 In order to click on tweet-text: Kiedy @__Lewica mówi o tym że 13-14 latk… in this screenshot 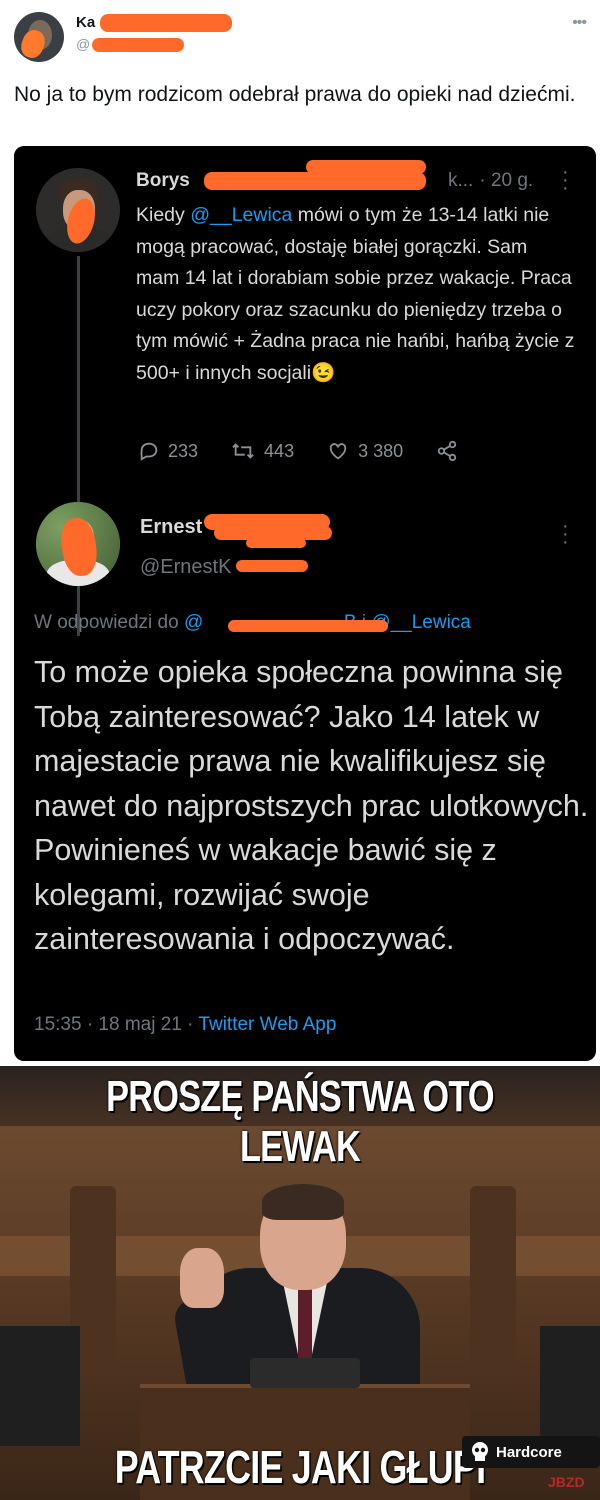, I will do `click(356, 294)`.